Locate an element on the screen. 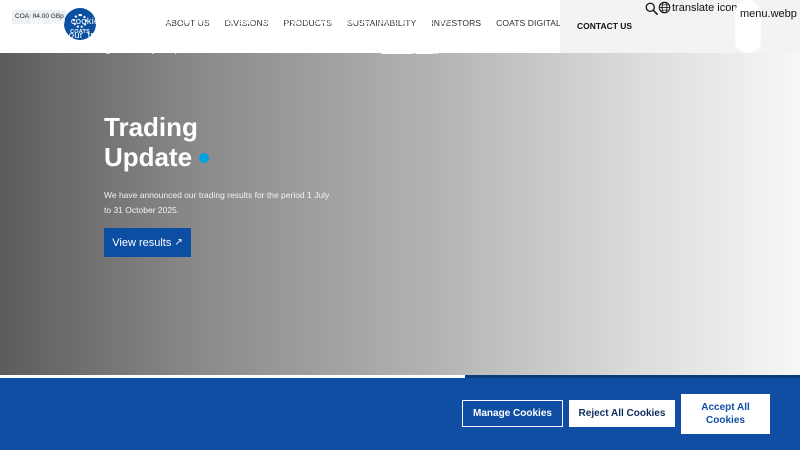 This screenshot has height=450, width=800. reject-all-cookies-button: Reject All Cookies is located at coordinates (622, 413).